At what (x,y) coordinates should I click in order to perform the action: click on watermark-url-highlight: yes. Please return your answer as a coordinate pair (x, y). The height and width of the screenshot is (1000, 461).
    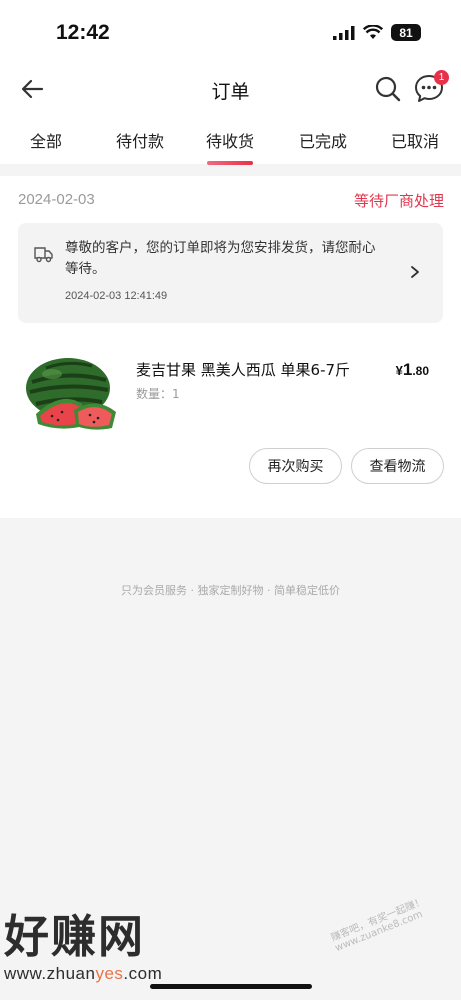
    Looking at the image, I should click on (109, 973).